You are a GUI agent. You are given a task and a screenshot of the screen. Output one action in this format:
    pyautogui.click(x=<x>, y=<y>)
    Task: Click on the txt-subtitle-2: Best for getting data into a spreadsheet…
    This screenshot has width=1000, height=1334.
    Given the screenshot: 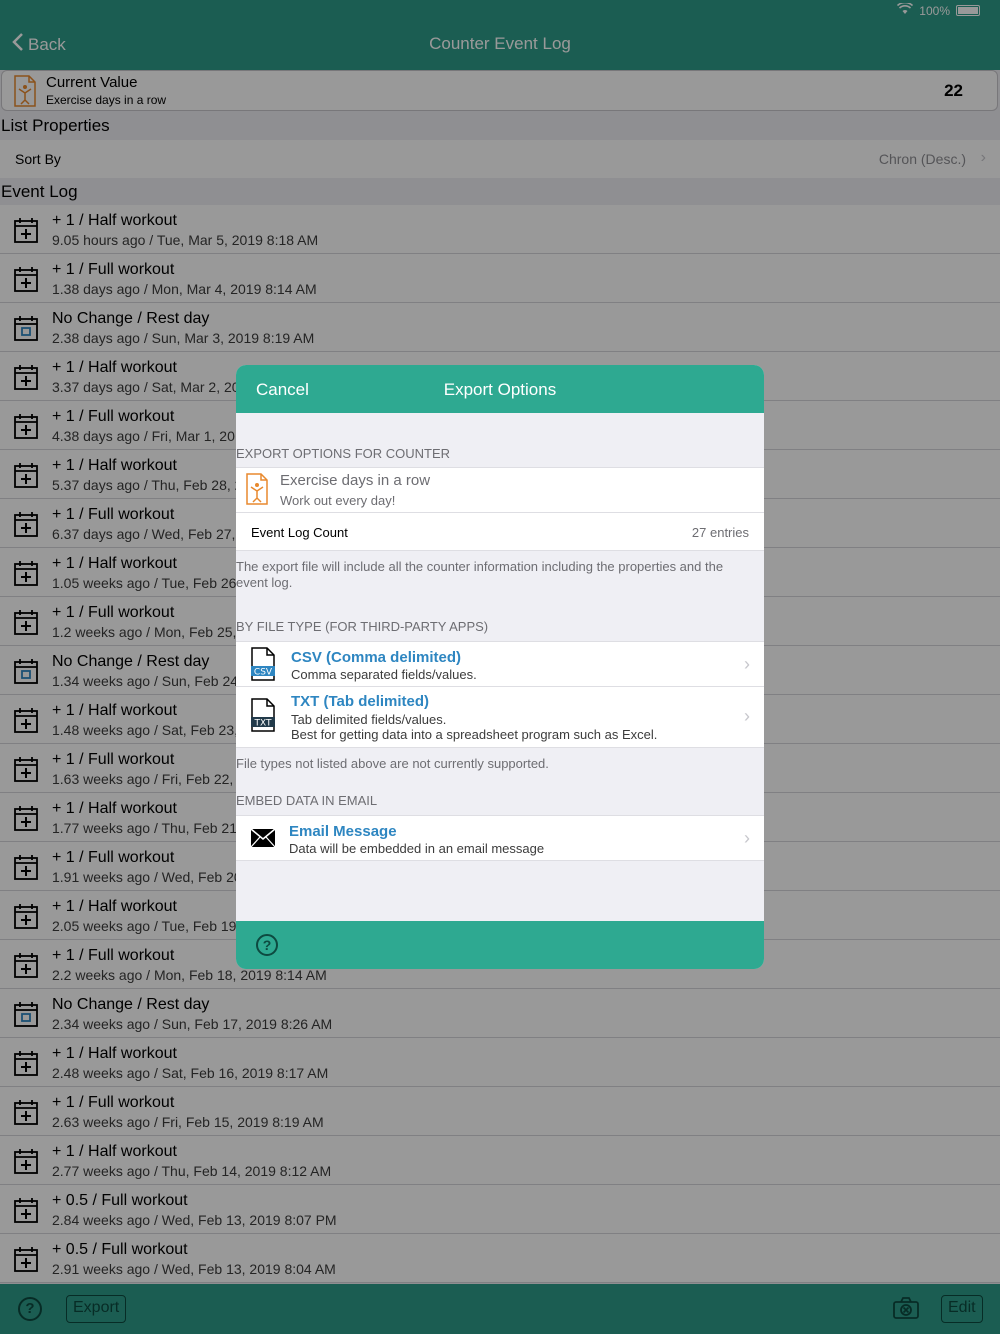 What is the action you would take?
    pyautogui.click(x=474, y=734)
    